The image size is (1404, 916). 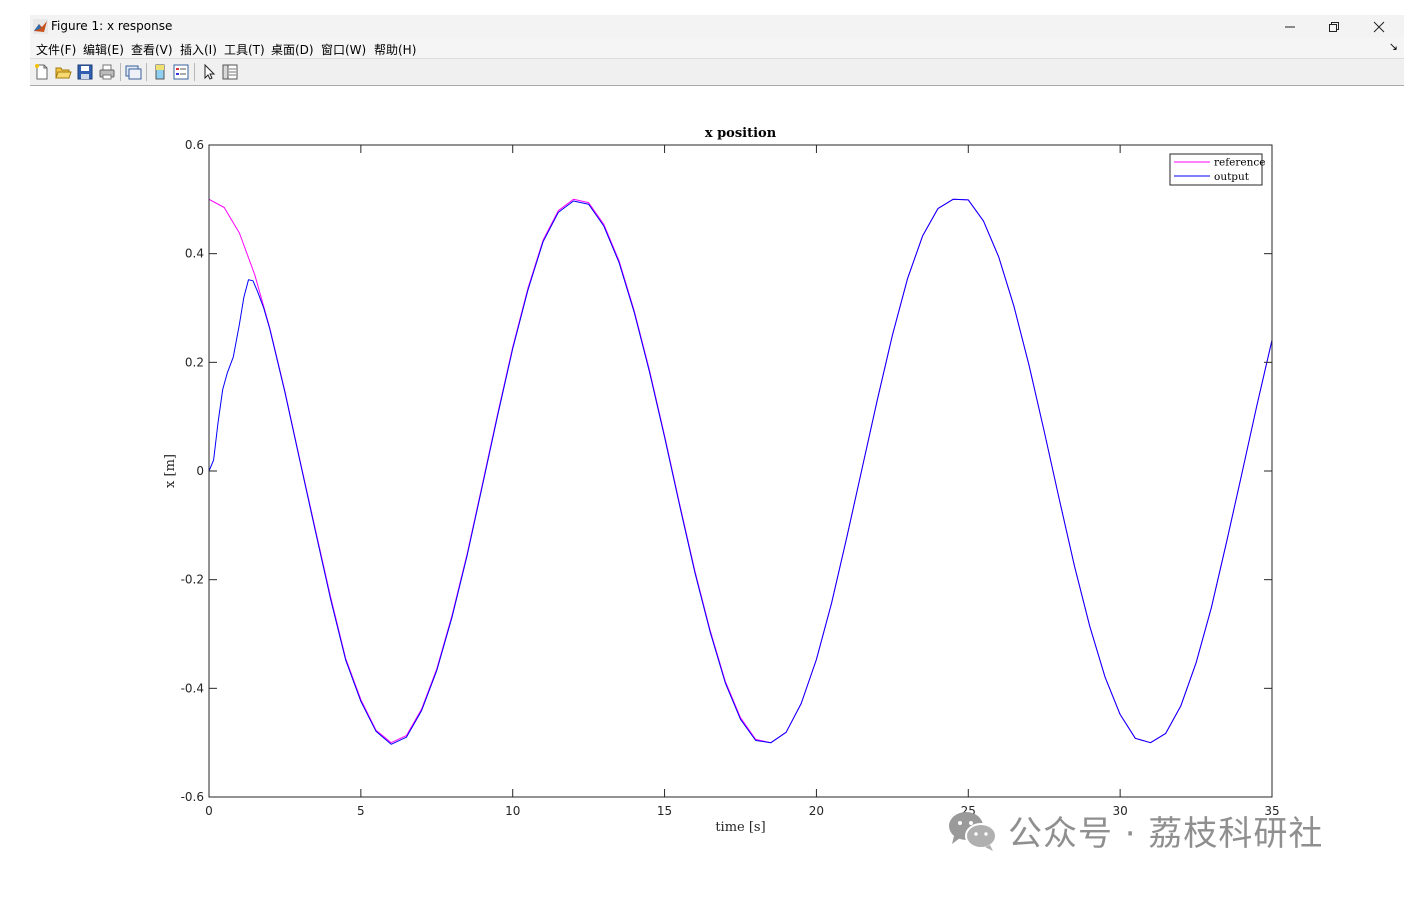 I want to click on x-tick-label: 20, so click(x=816, y=811).